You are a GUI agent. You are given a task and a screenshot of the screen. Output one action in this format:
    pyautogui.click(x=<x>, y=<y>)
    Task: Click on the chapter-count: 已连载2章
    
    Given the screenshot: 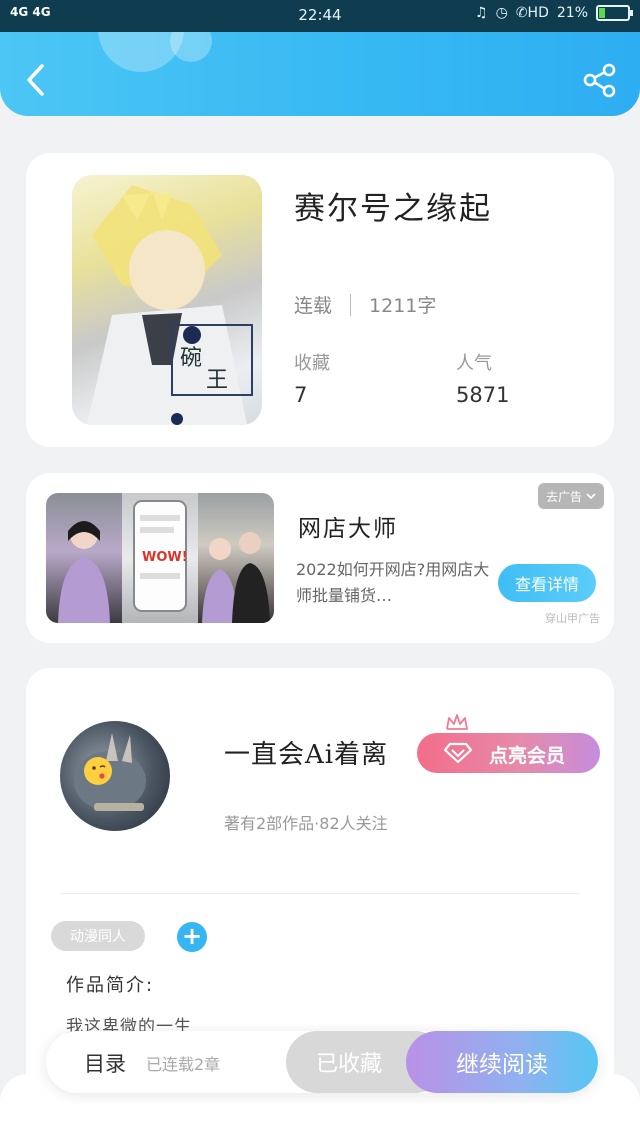 What is the action you would take?
    pyautogui.click(x=183, y=1064)
    